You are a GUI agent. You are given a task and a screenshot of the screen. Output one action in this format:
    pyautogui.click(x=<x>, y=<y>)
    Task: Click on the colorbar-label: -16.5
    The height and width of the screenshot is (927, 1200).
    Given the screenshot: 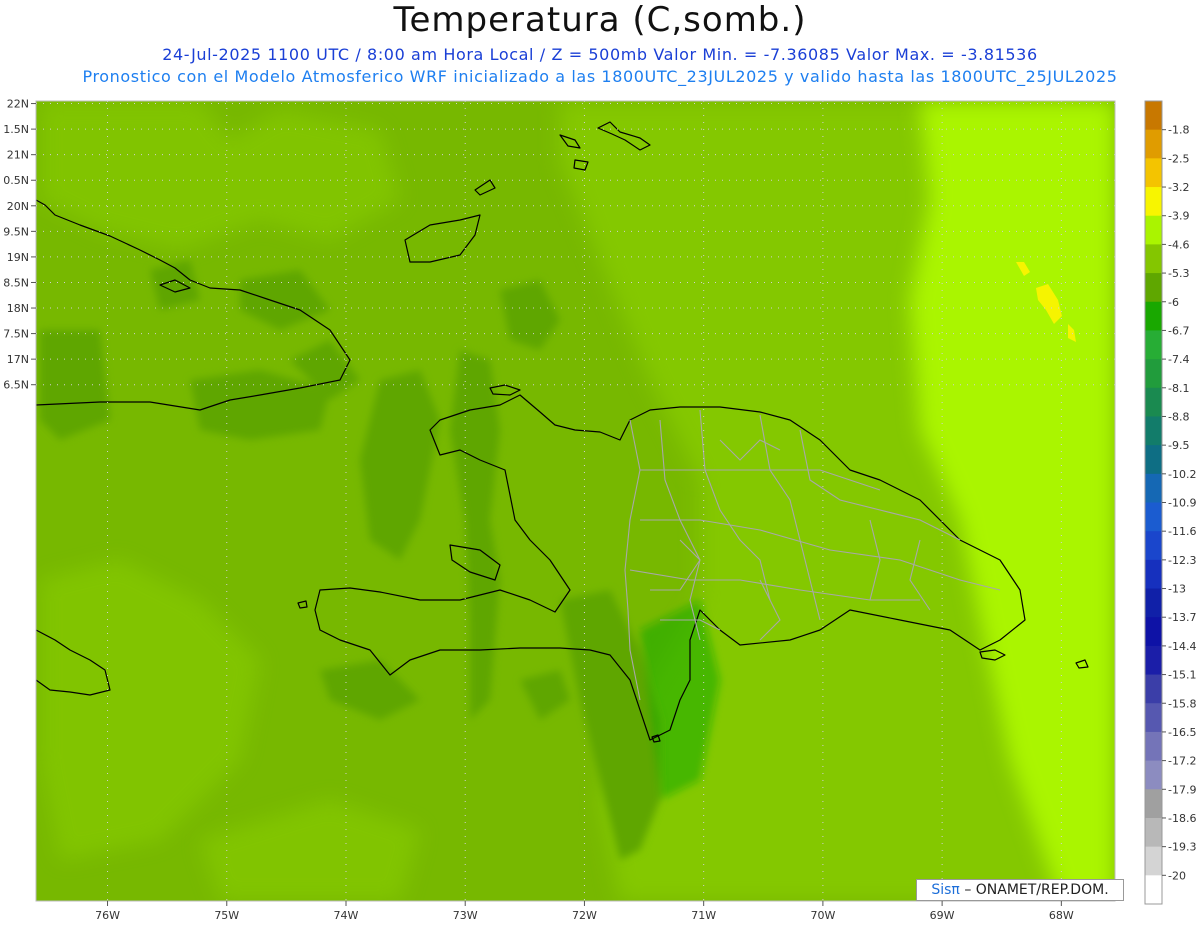 What is the action you would take?
    pyautogui.click(x=1182, y=732)
    